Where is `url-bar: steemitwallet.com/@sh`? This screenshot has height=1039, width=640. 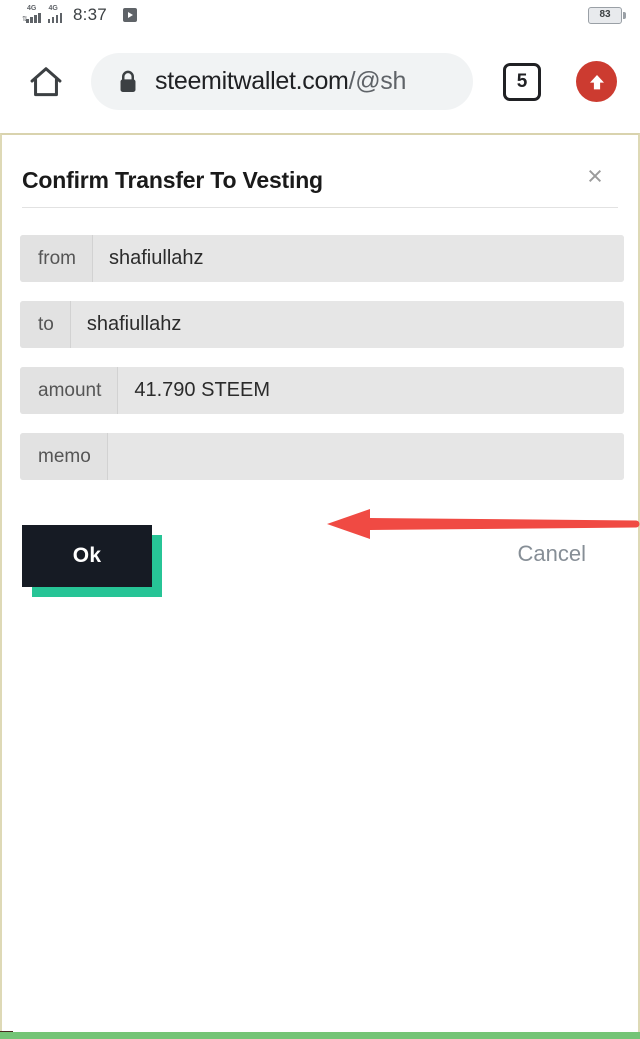
url-bar: steemitwallet.com/@sh is located at coordinates (282, 81).